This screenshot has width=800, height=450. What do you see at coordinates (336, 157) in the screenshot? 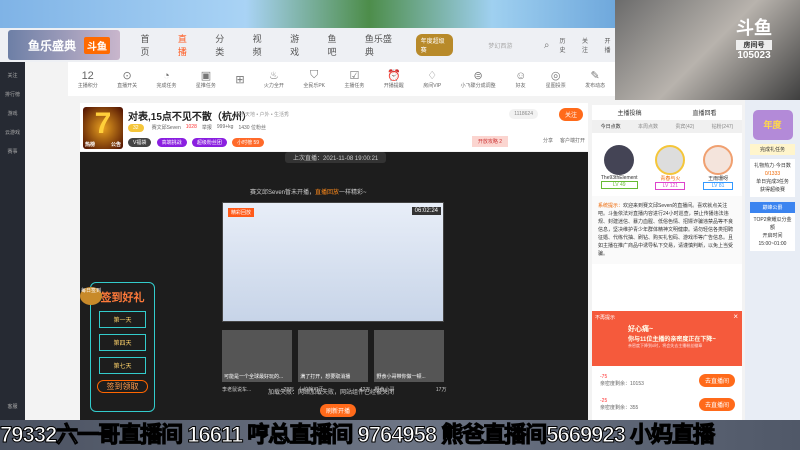
I see `last-live-time: 上次直播：2021-11-08 19:00:21` at bounding box center [336, 157].